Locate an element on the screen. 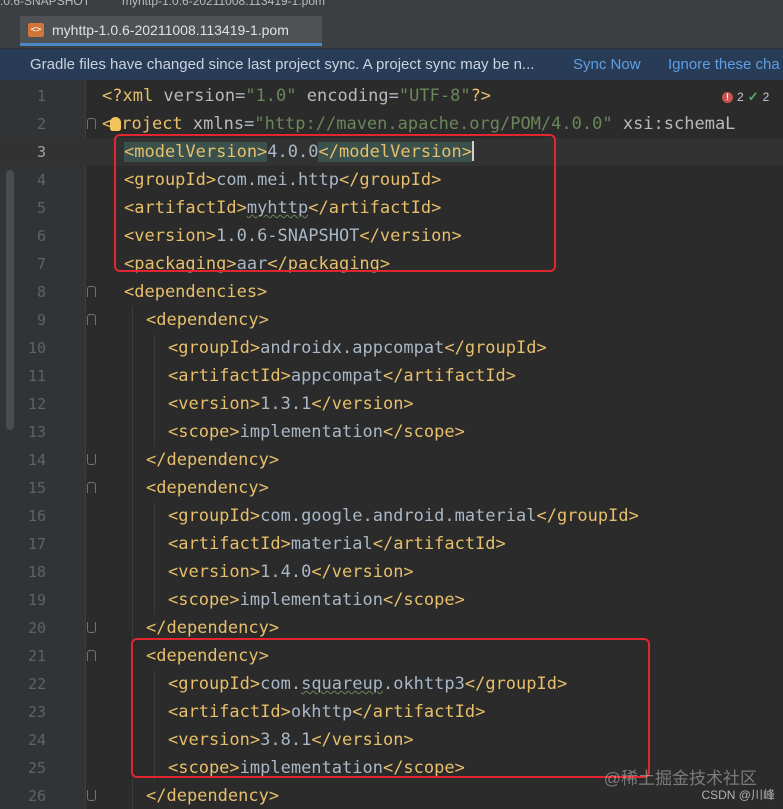 Image resolution: width=783 pixels, height=809 pixels. code-line: 14 </dependency> is located at coordinates (391, 460).